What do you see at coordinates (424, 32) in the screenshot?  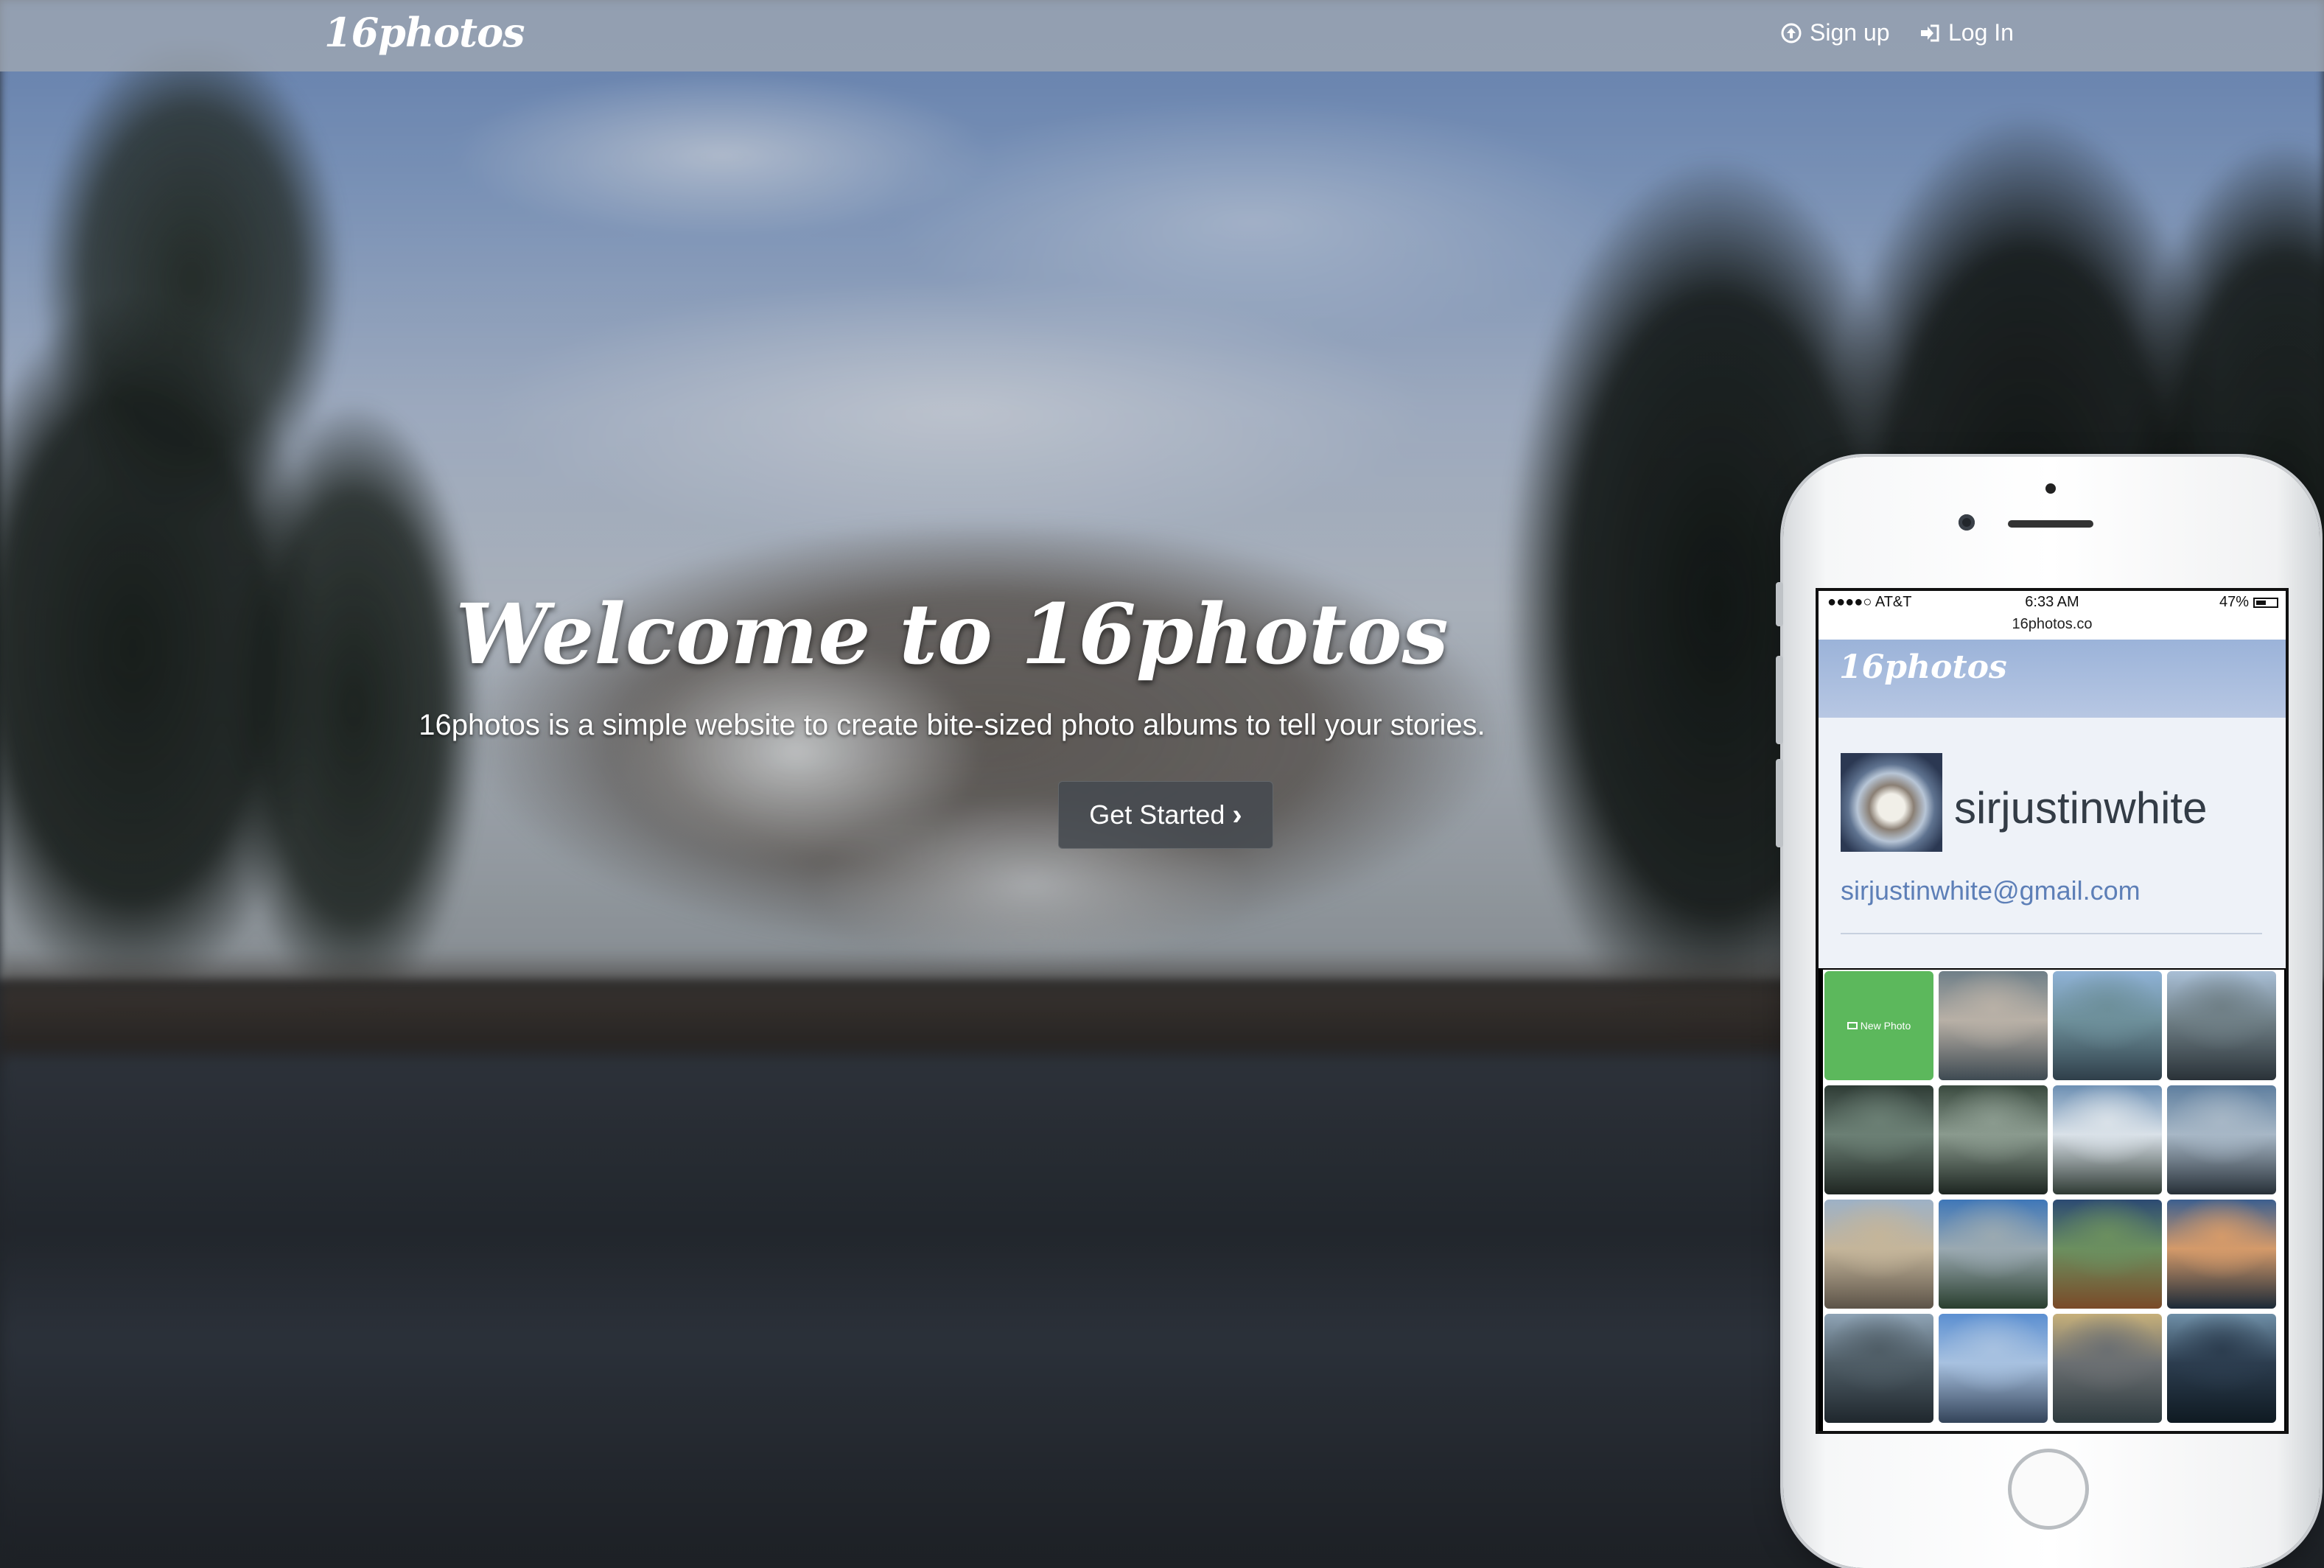 I see `brand-logo: 16photos` at bounding box center [424, 32].